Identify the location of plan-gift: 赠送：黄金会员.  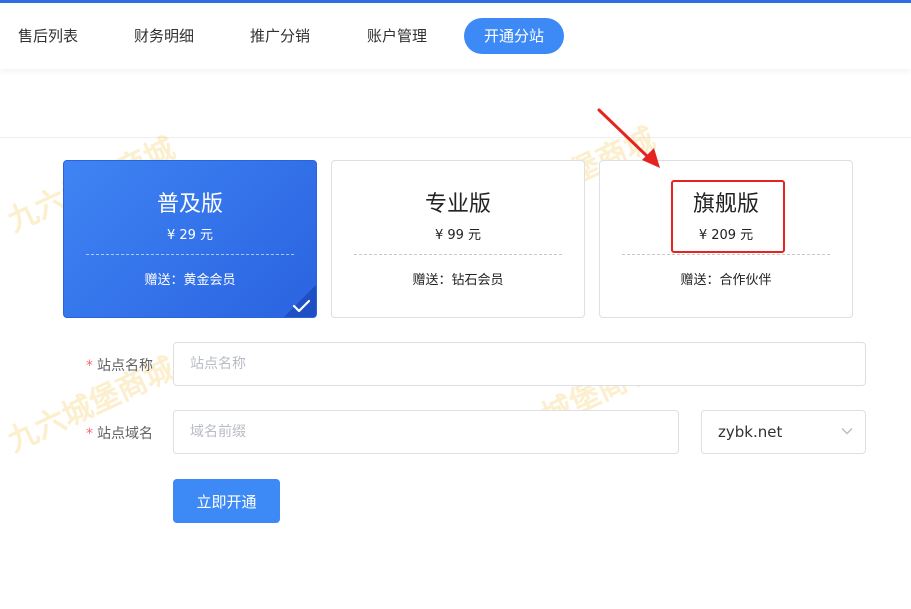
(190, 280).